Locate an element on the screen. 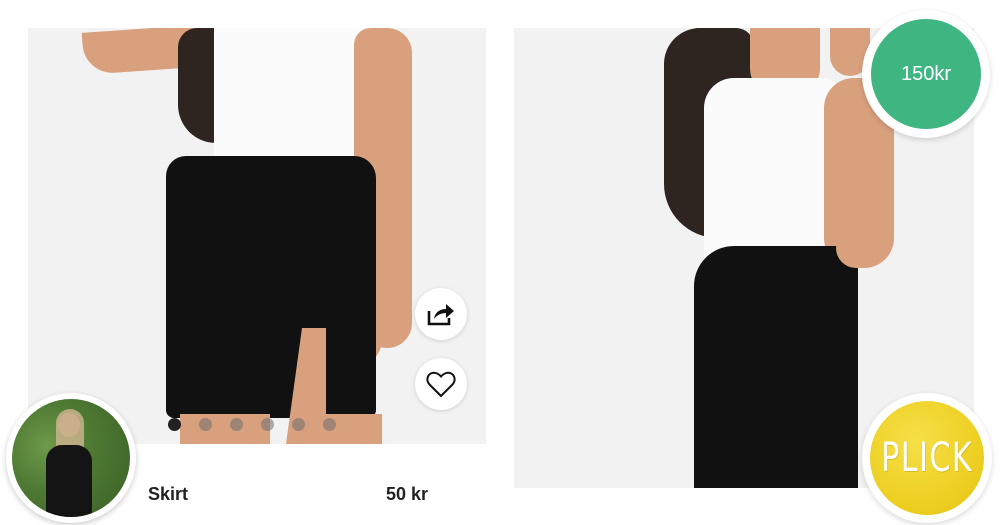 The height and width of the screenshot is (525, 1000). share-icon is located at coordinates (440, 315).